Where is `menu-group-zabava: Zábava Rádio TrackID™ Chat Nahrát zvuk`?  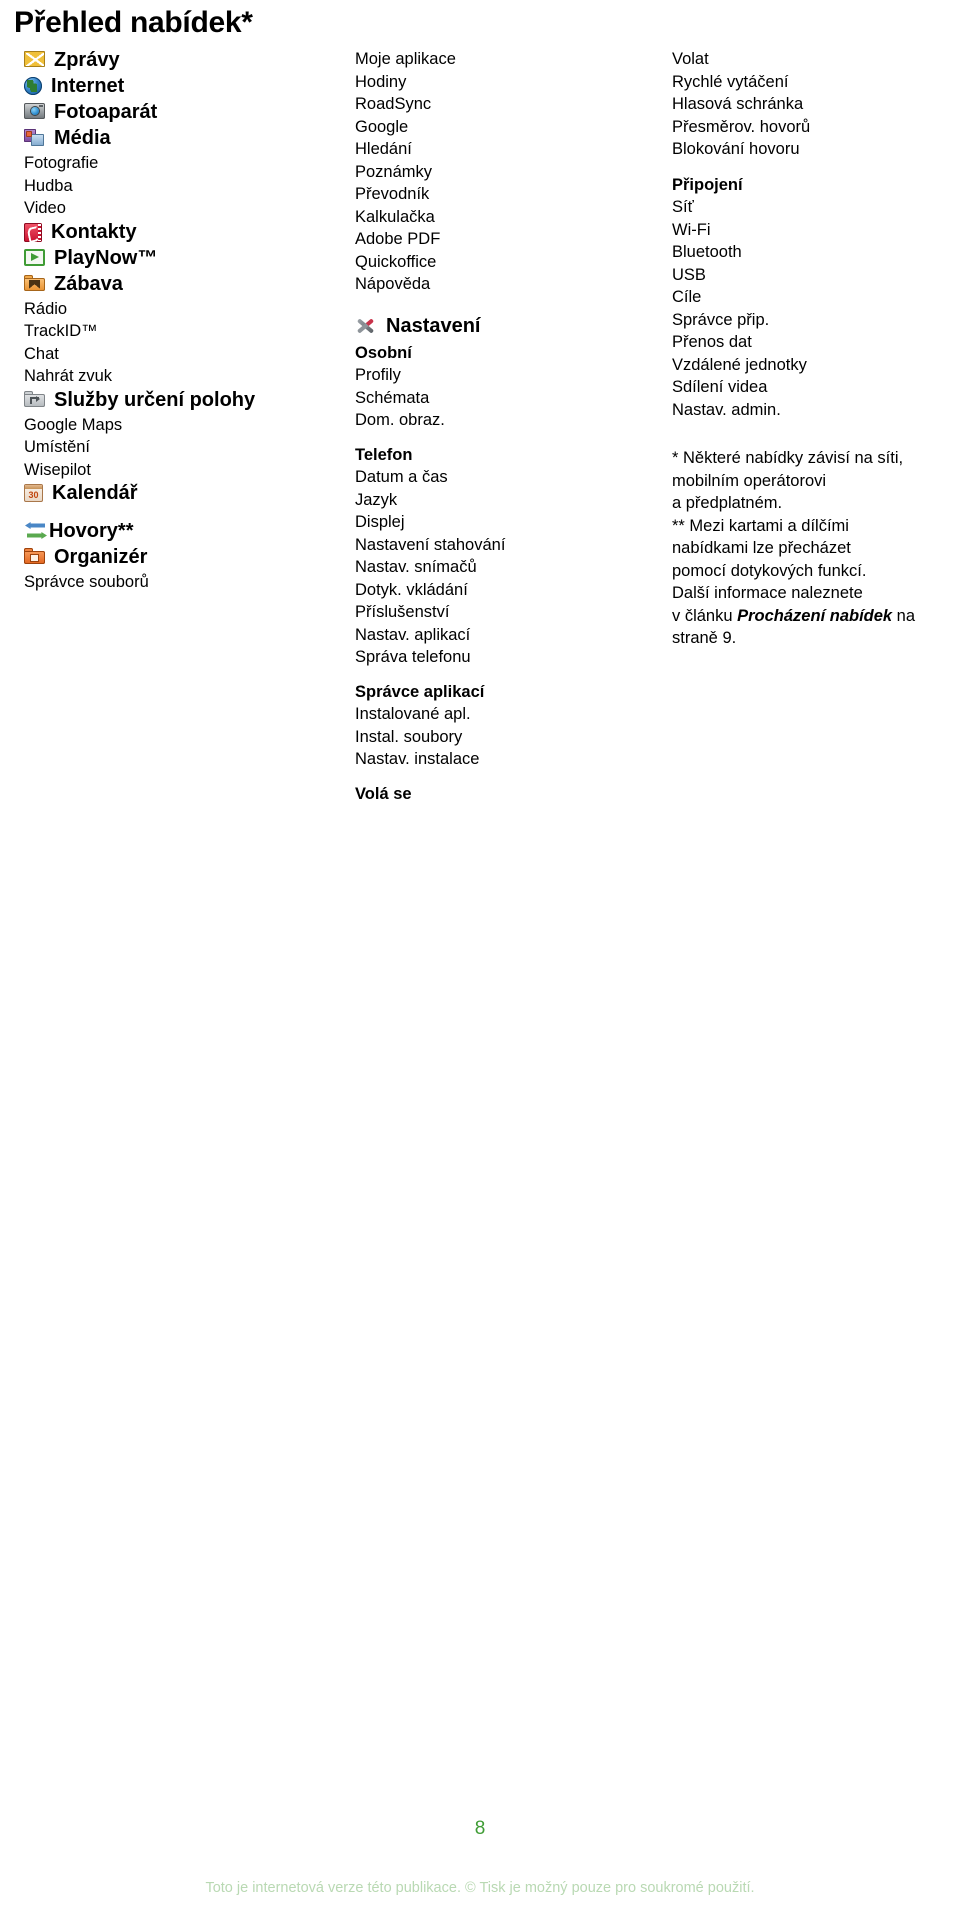
menu-group-zabava: Zábava Rádio TrackID™ Chat Nahrát zvuk is located at coordinates (156, 330).